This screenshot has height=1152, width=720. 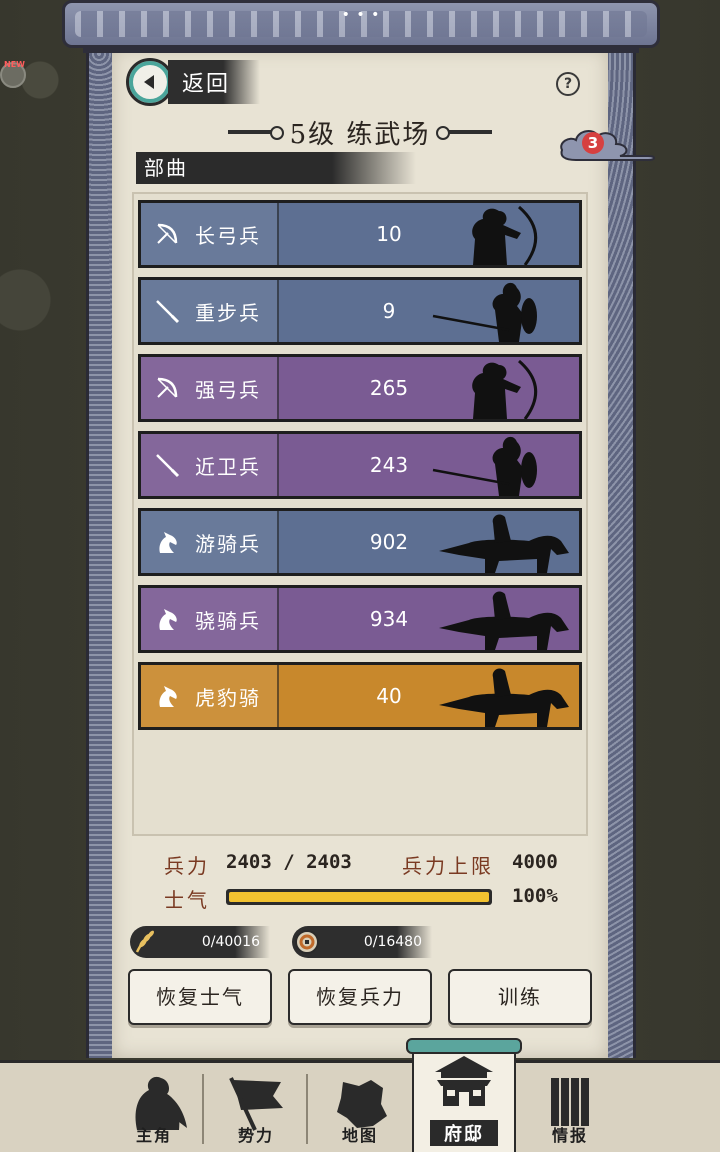 I want to click on unit-name: 骁骑兵, so click(x=228, y=620).